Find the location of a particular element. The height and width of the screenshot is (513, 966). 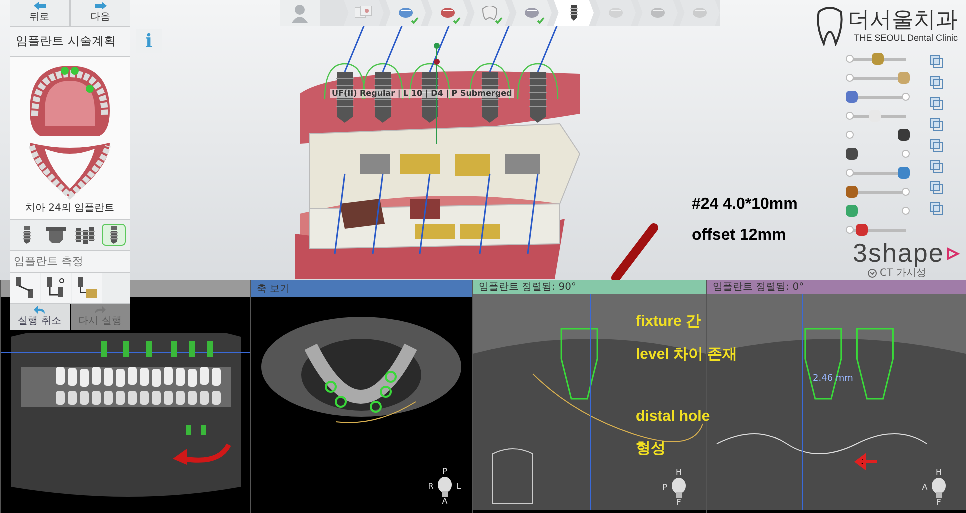

annotation-text: offset 12mm is located at coordinates (740, 236).